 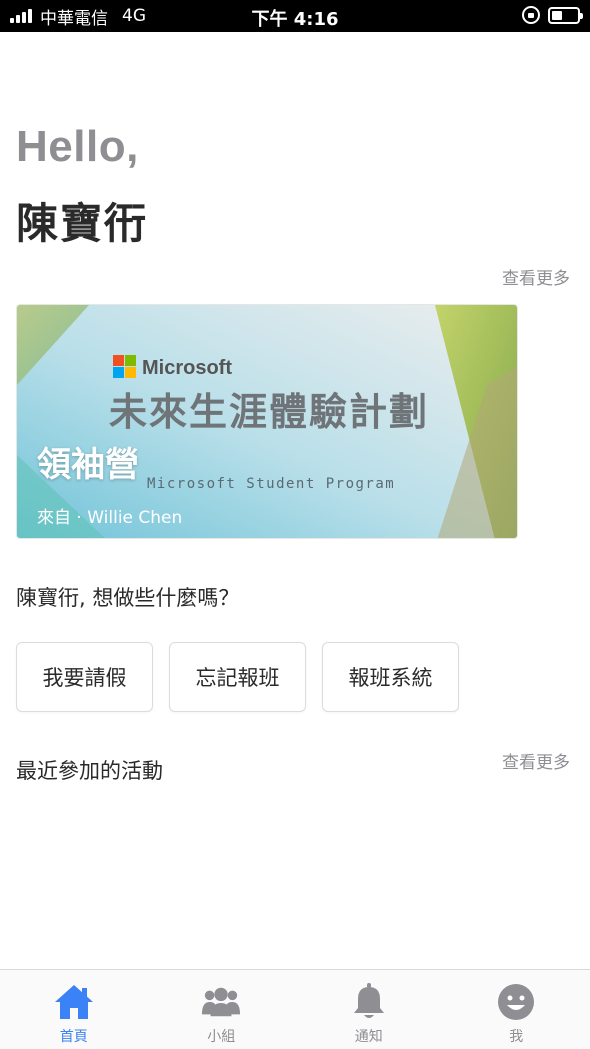 What do you see at coordinates (295, 19) in the screenshot?
I see `status-time: 下午 4:16` at bounding box center [295, 19].